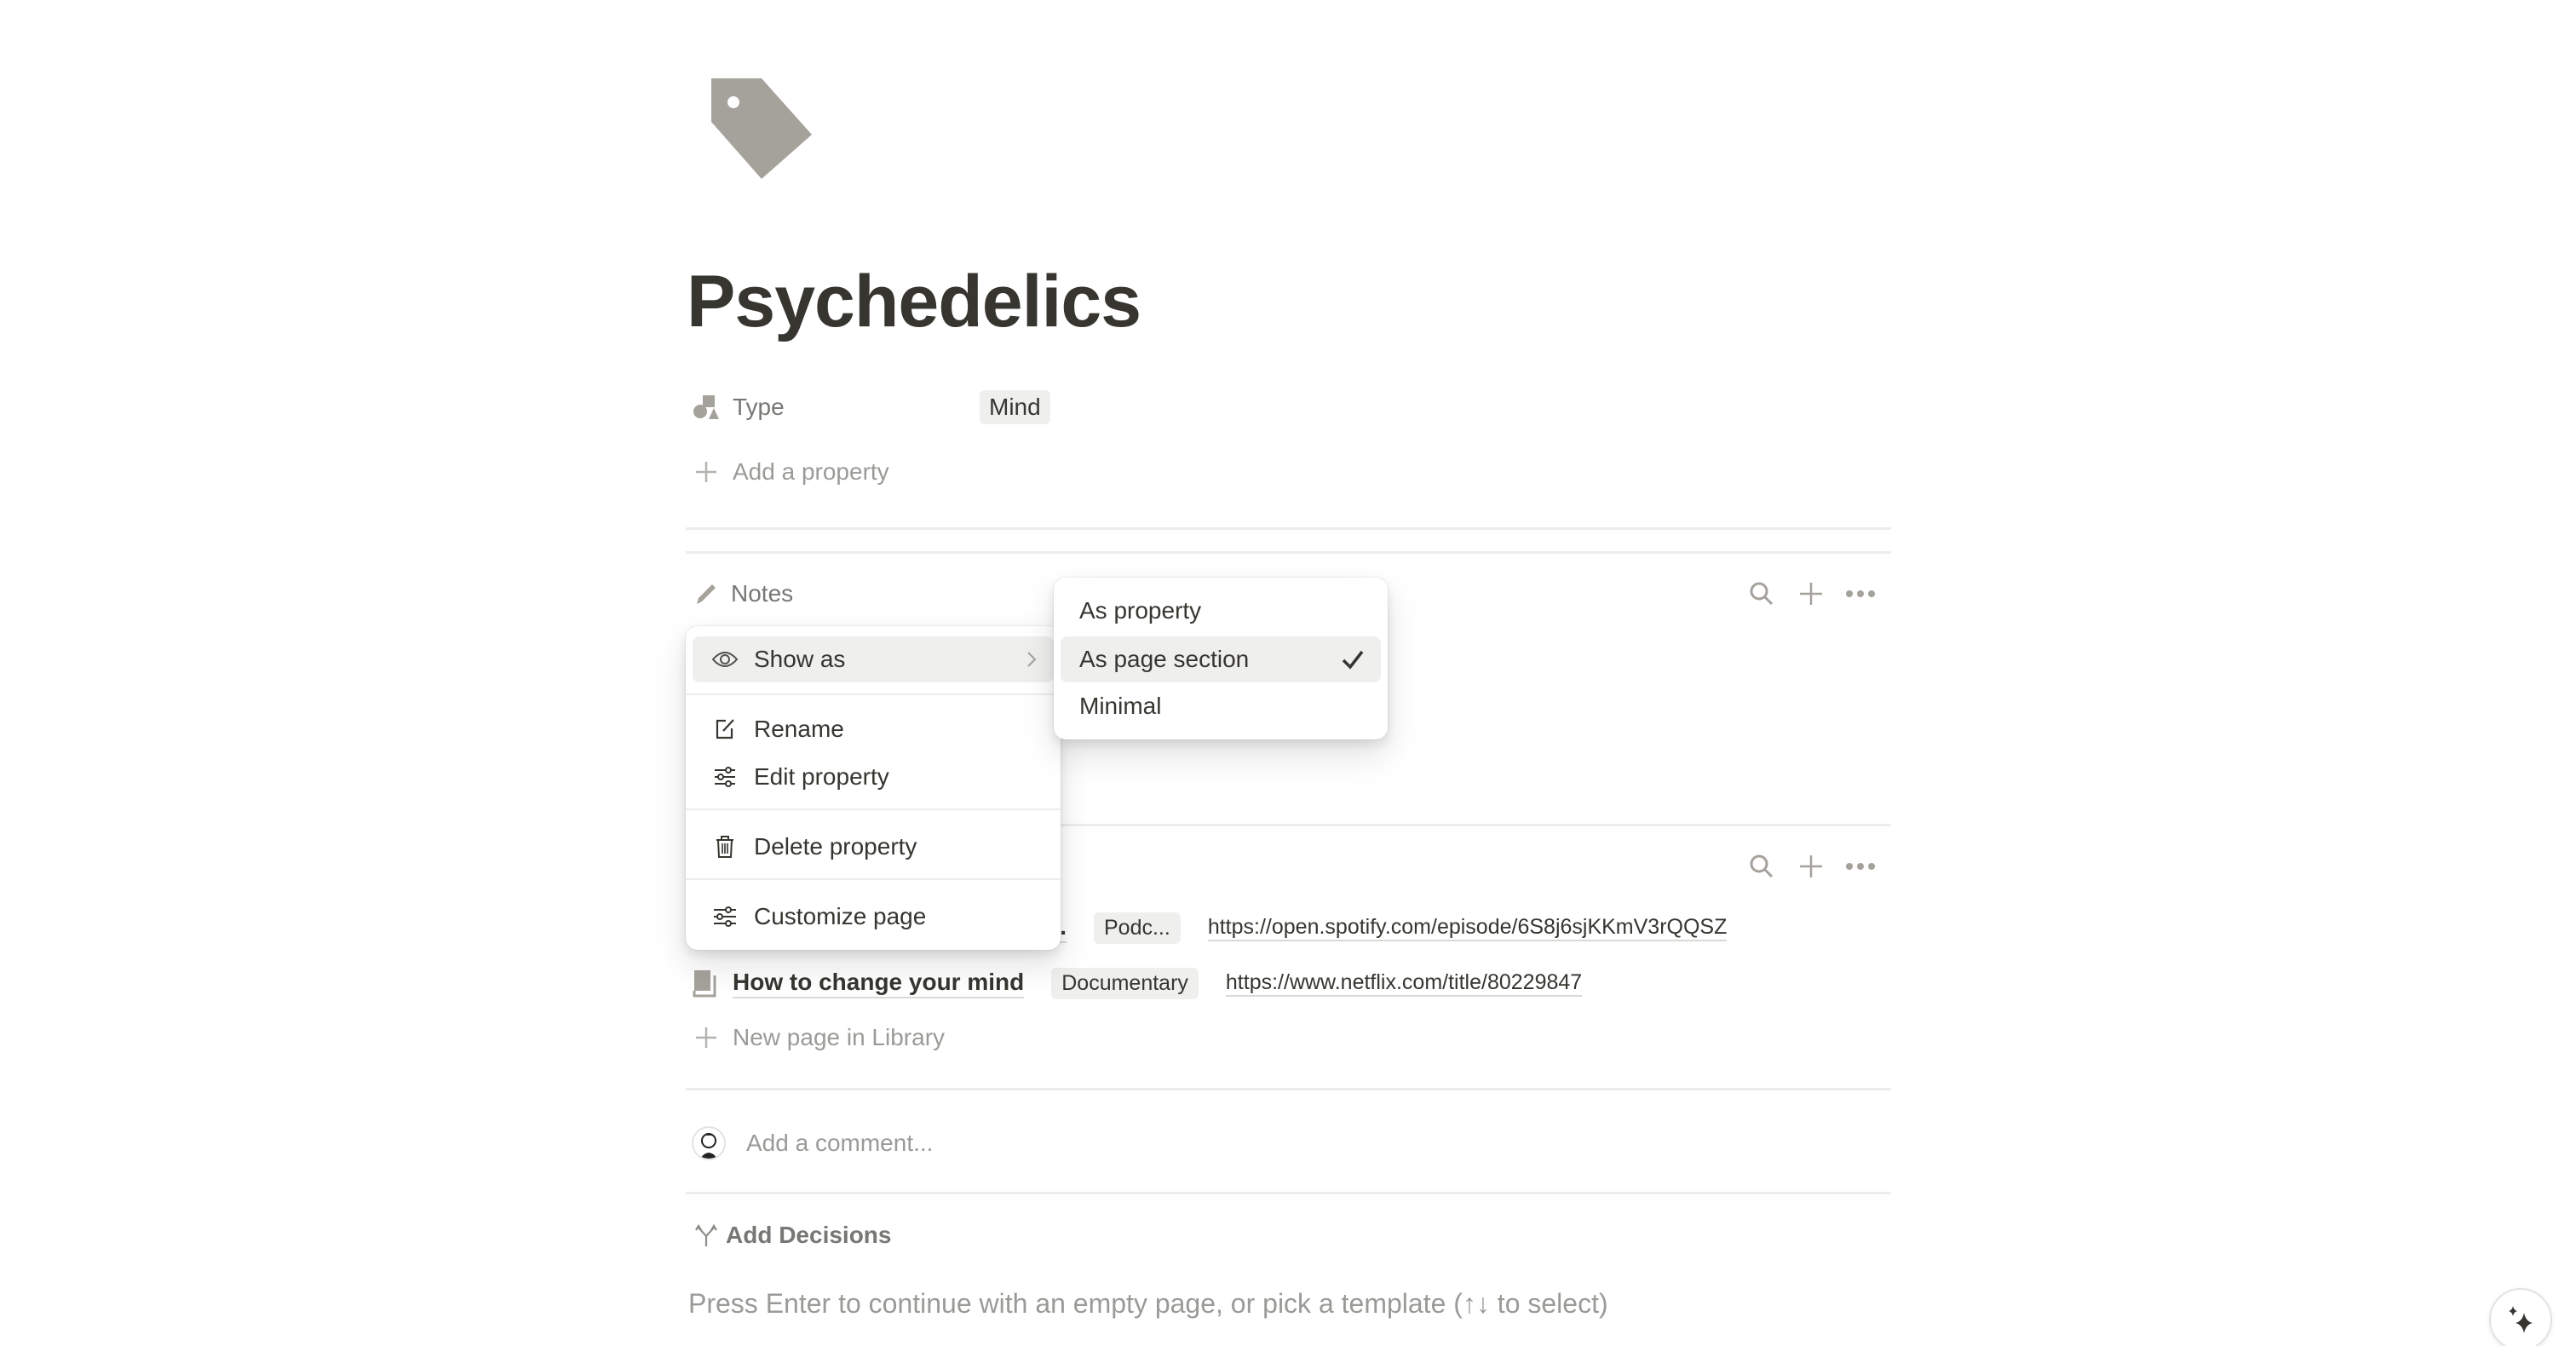 This screenshot has height=1346, width=2576. I want to click on menu-item-label: Customize page, so click(841, 916).